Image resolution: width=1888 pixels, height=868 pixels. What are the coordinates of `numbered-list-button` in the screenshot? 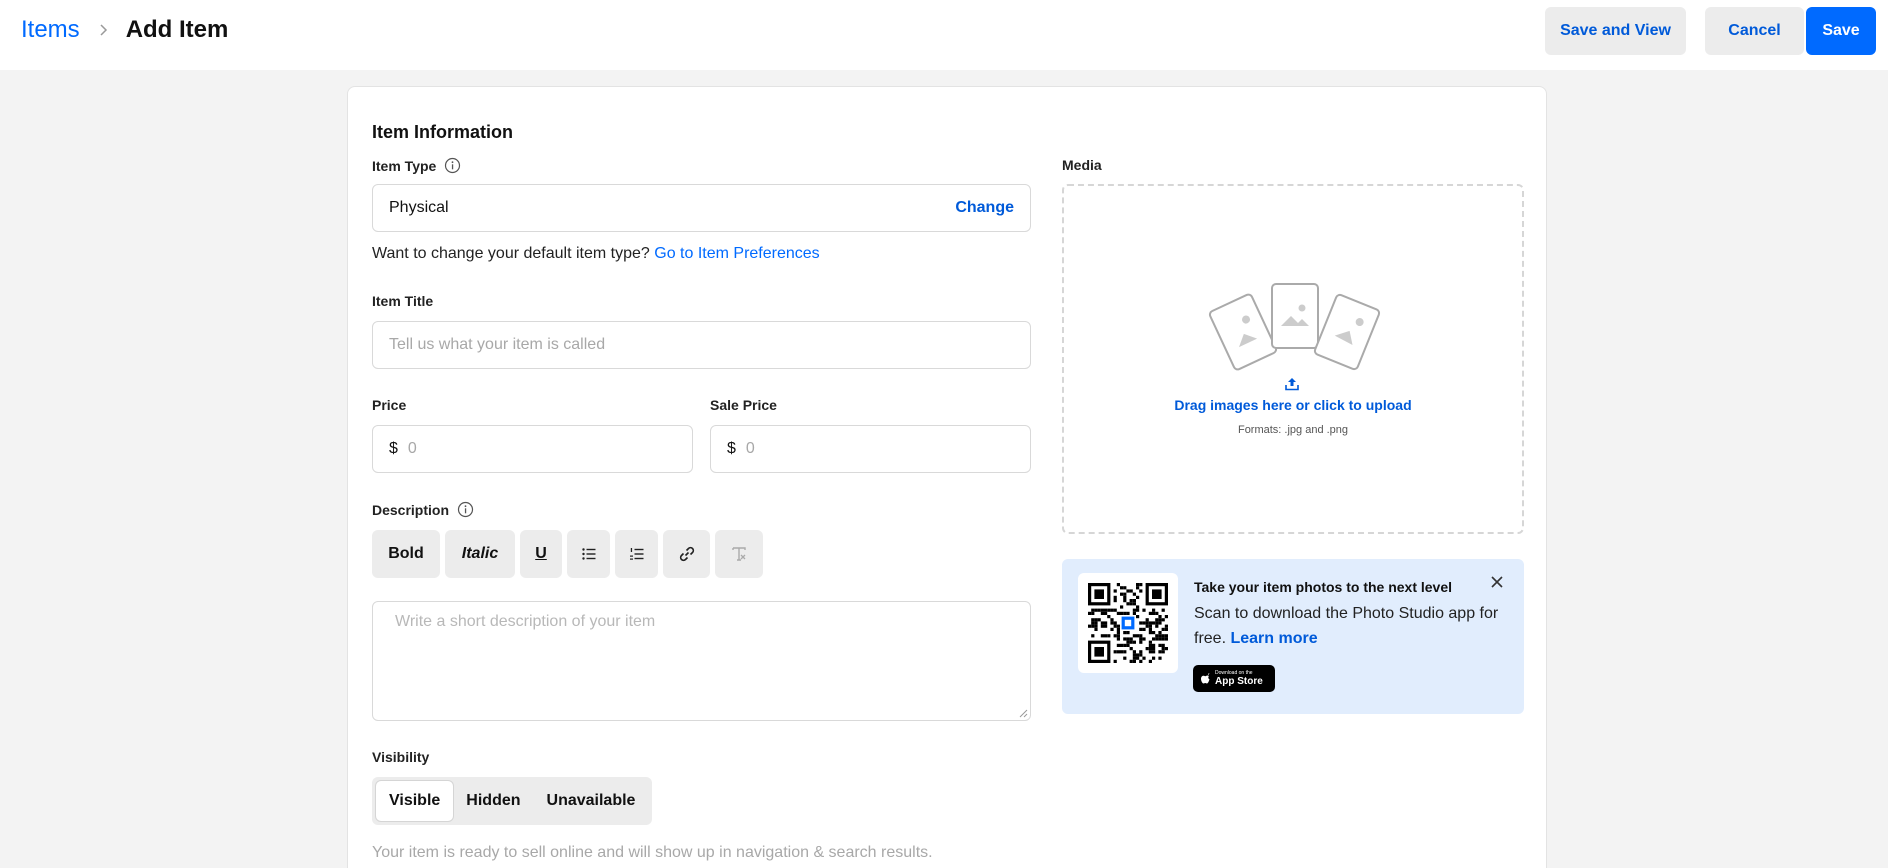 It's located at (636, 554).